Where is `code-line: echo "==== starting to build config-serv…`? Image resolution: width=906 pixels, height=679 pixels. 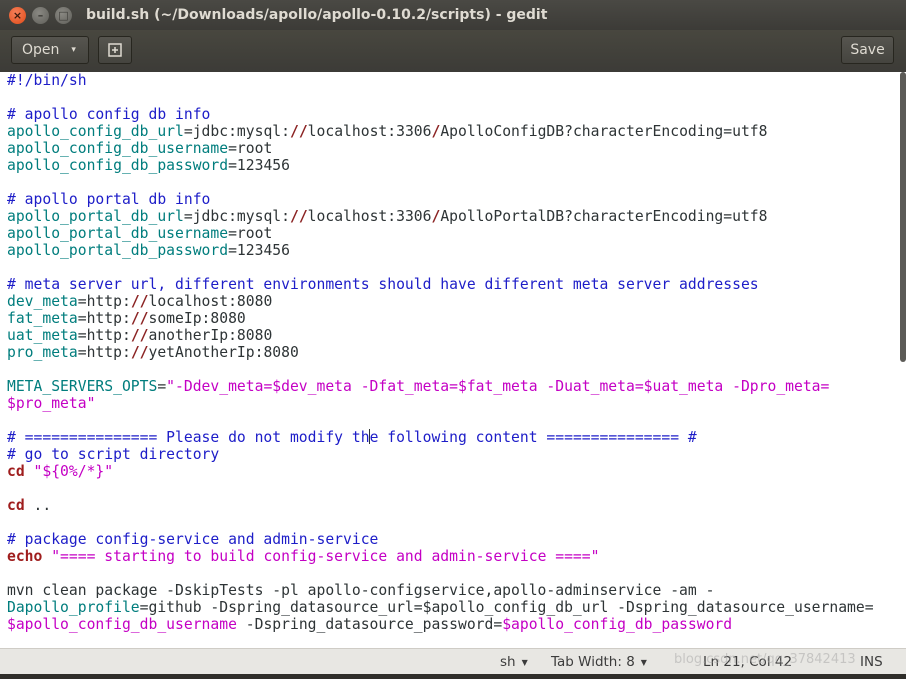 code-line: echo "==== starting to build config-serv… is located at coordinates (440, 556).